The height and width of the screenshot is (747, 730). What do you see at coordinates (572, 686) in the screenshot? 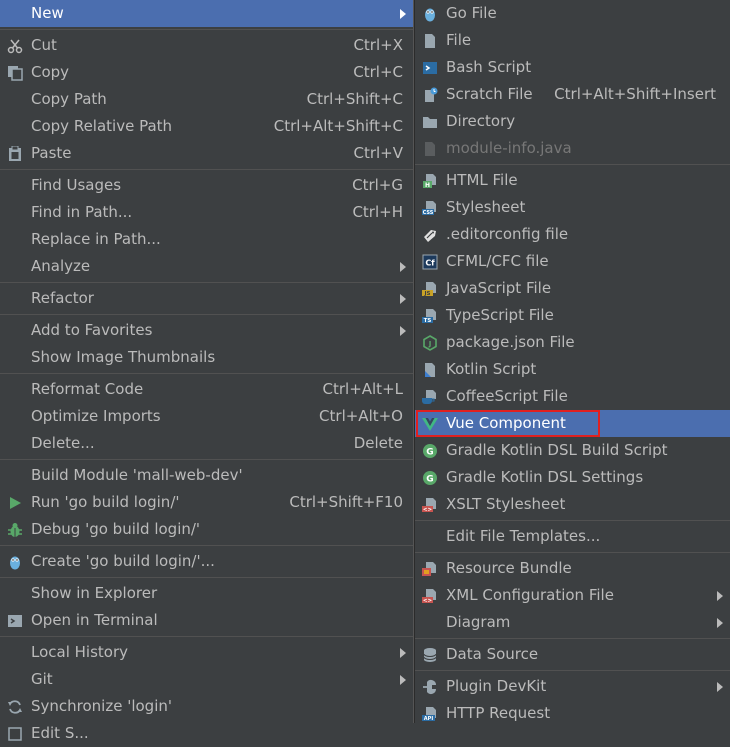
I see `submenu-item-plugin-devkit: Plugin DevKit` at bounding box center [572, 686].